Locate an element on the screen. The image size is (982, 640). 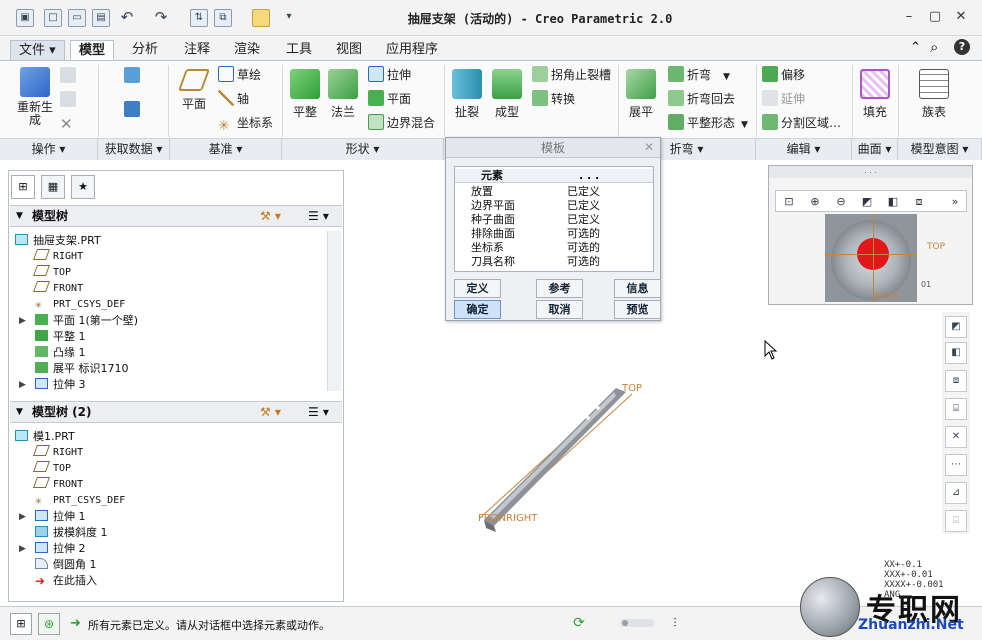
favorites-tab: ★ is located at coordinates (83, 187).